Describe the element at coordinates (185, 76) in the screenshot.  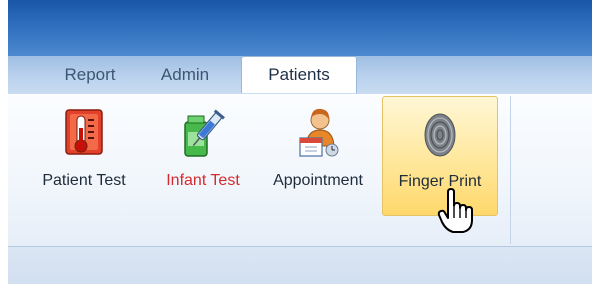
I see `tab-admin: Admin` at that location.